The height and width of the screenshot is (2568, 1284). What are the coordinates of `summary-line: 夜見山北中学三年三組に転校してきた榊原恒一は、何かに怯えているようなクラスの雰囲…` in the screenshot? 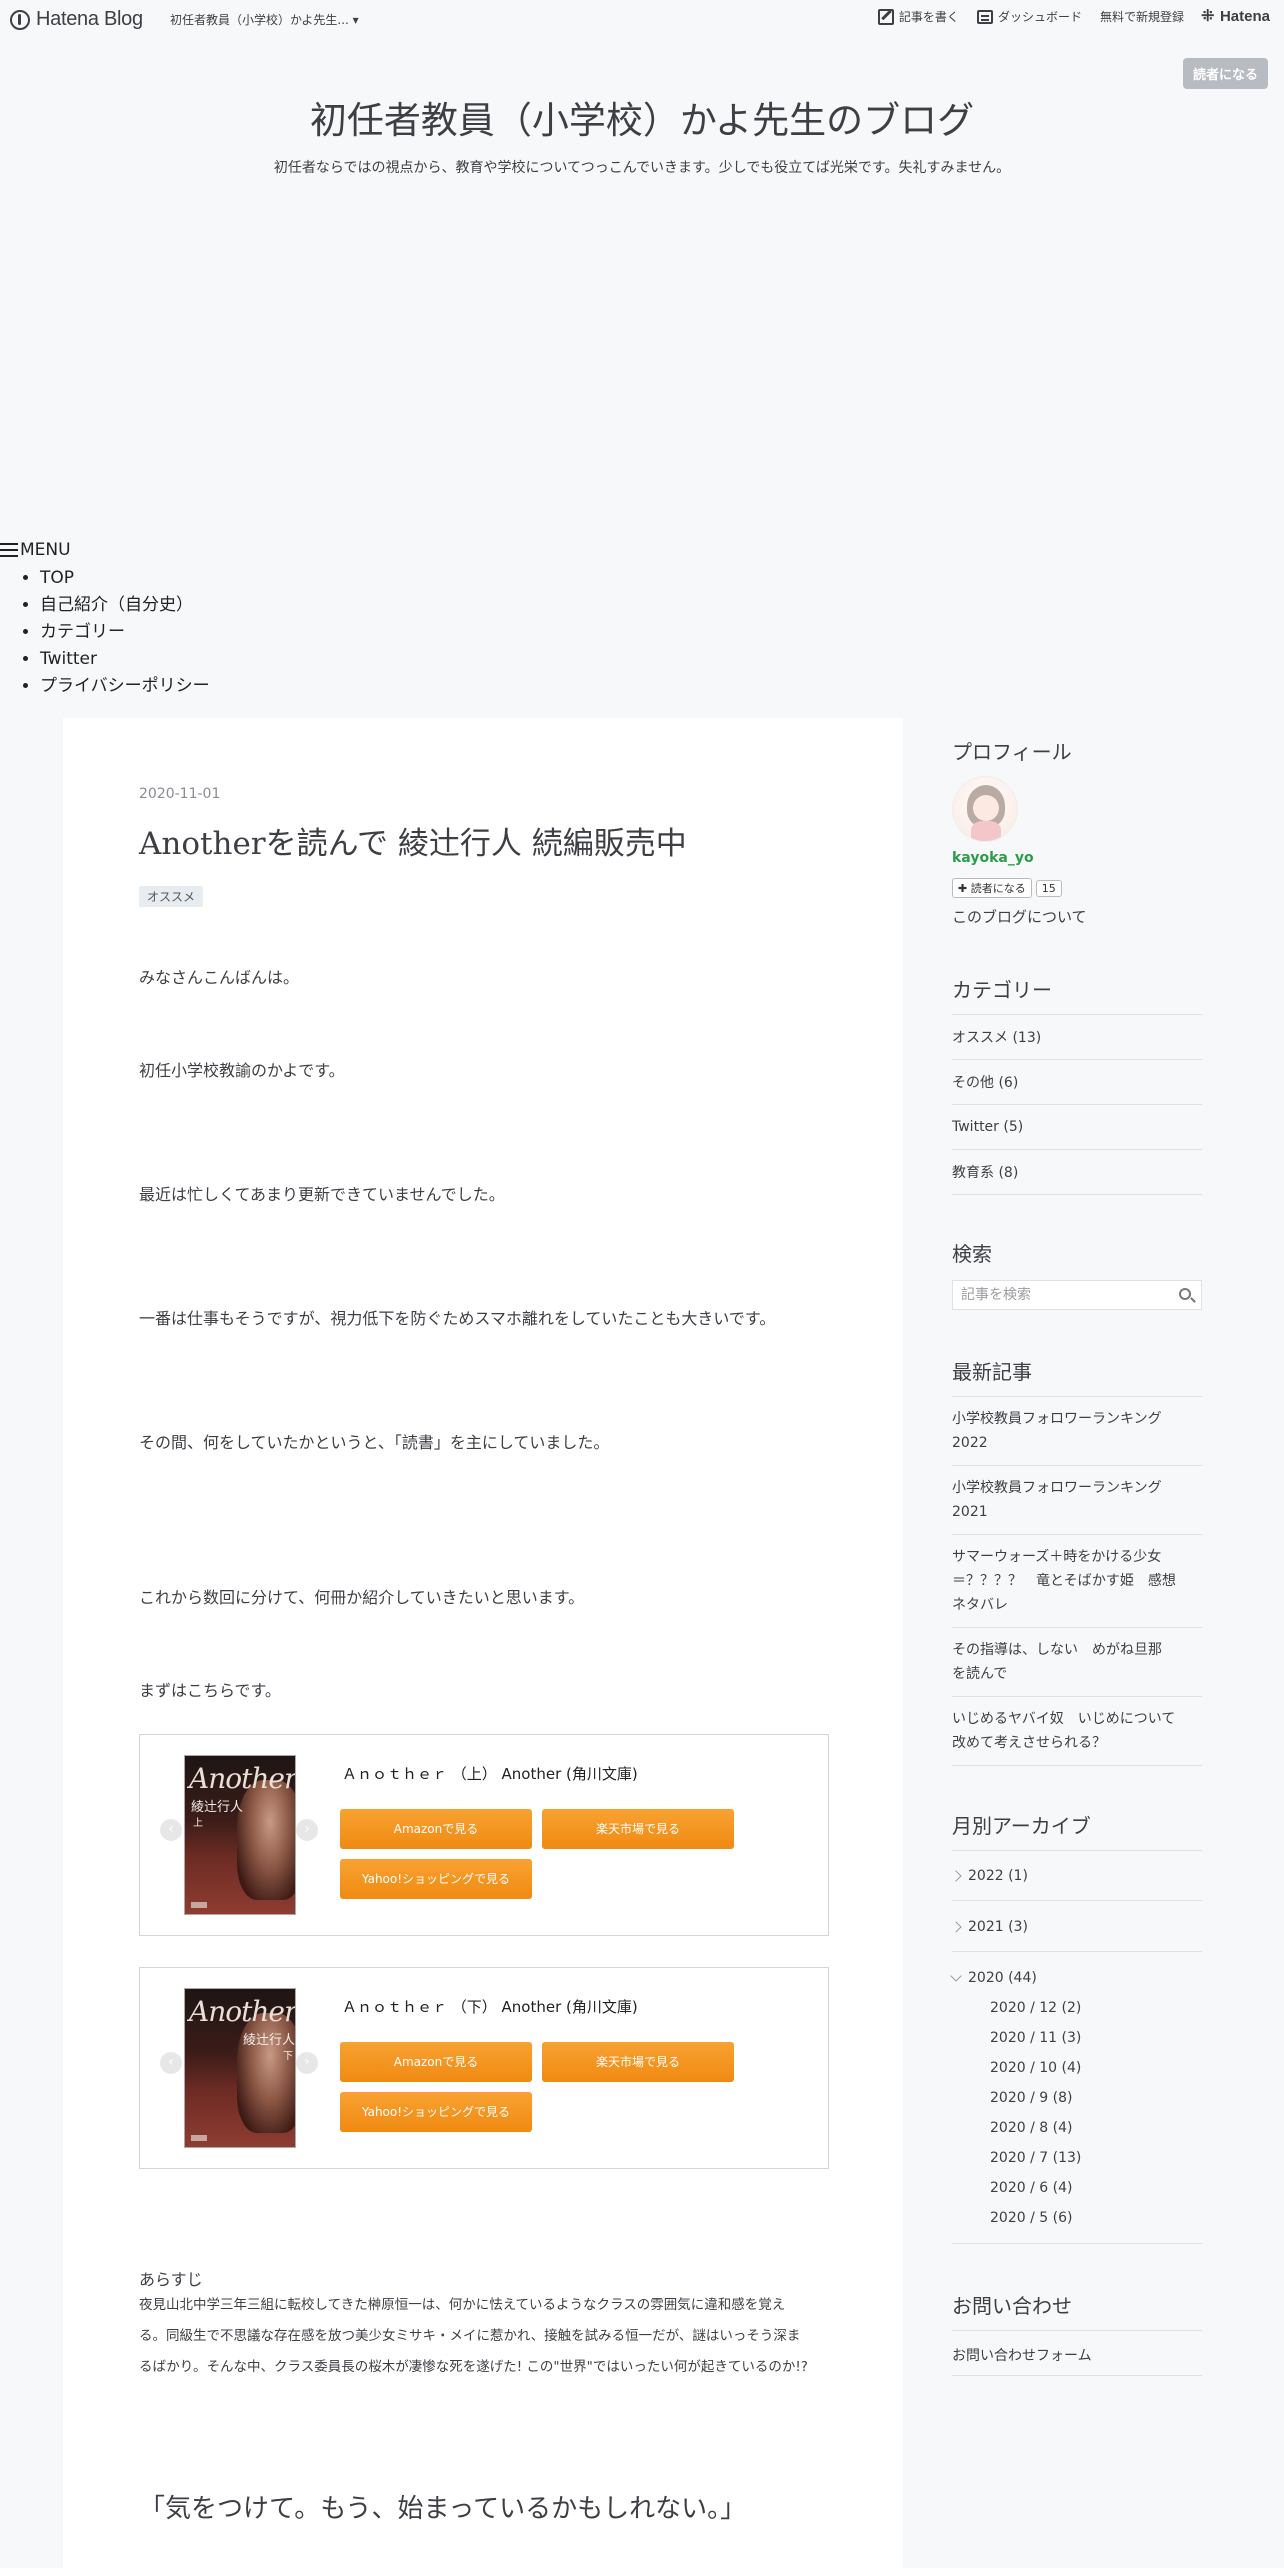 It's located at (462, 2305).